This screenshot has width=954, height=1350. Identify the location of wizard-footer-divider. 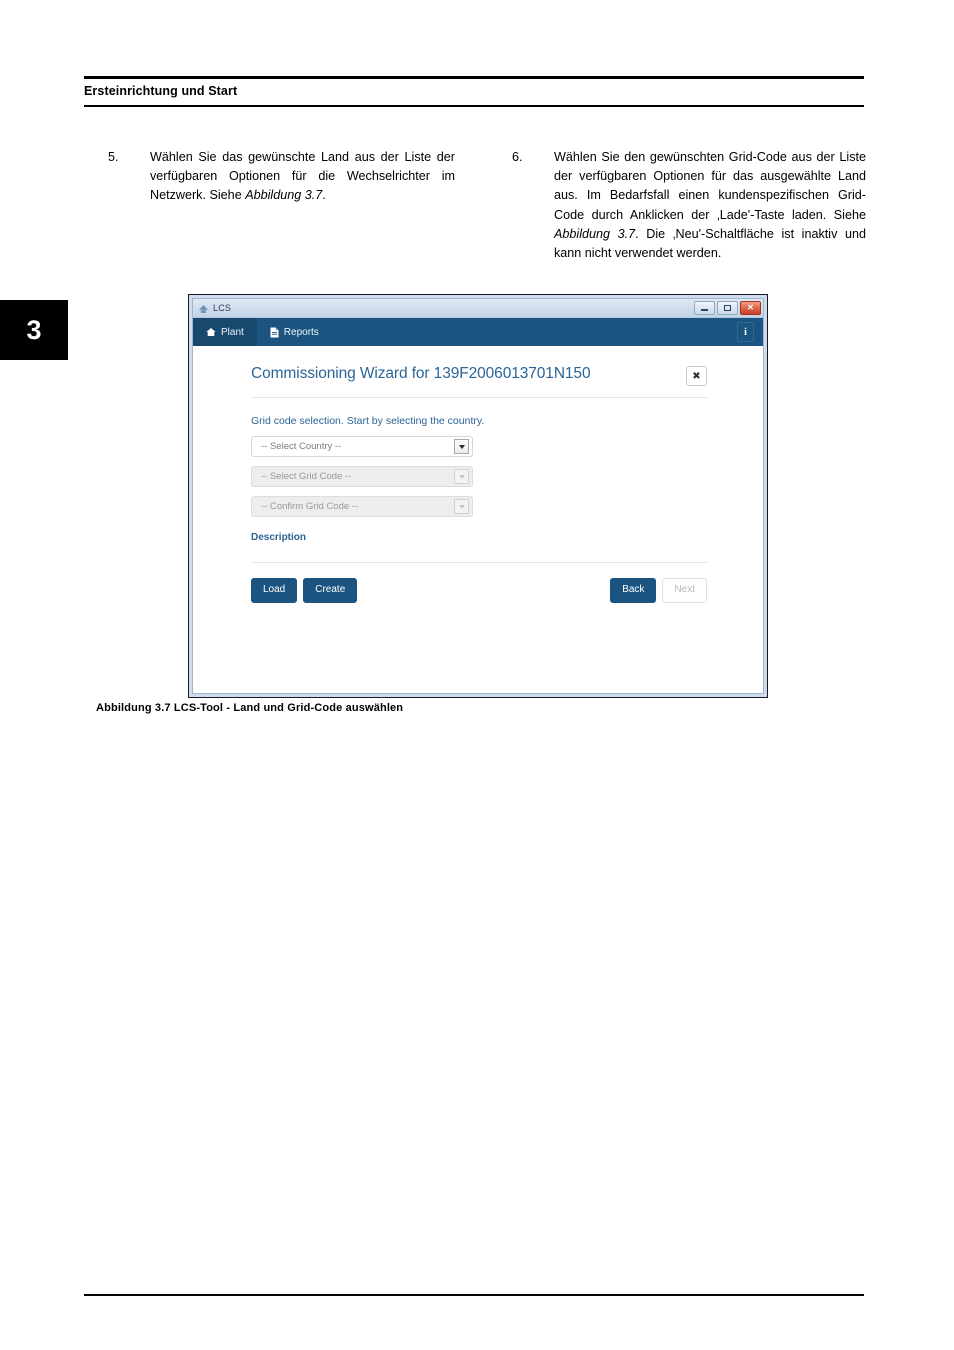
(479, 562).